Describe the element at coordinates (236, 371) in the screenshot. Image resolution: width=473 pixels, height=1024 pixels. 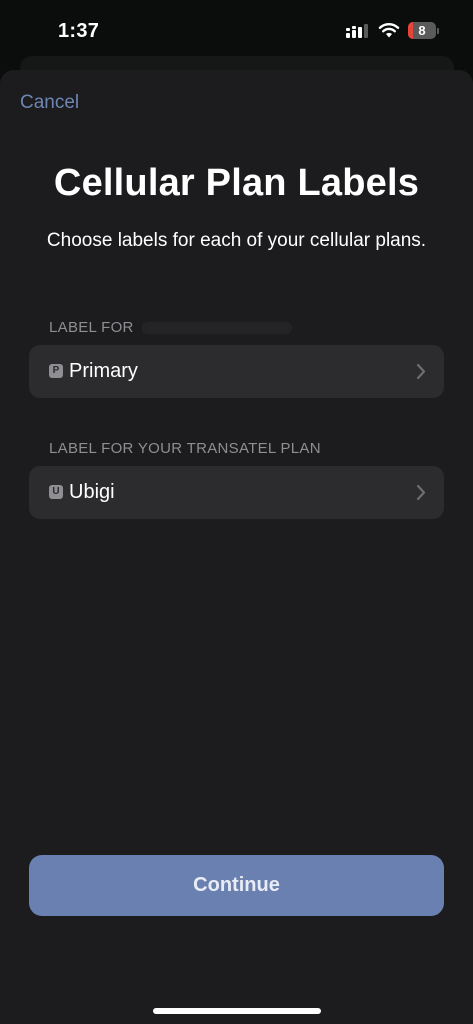
I see `plan-row-primary: P Primary` at that location.